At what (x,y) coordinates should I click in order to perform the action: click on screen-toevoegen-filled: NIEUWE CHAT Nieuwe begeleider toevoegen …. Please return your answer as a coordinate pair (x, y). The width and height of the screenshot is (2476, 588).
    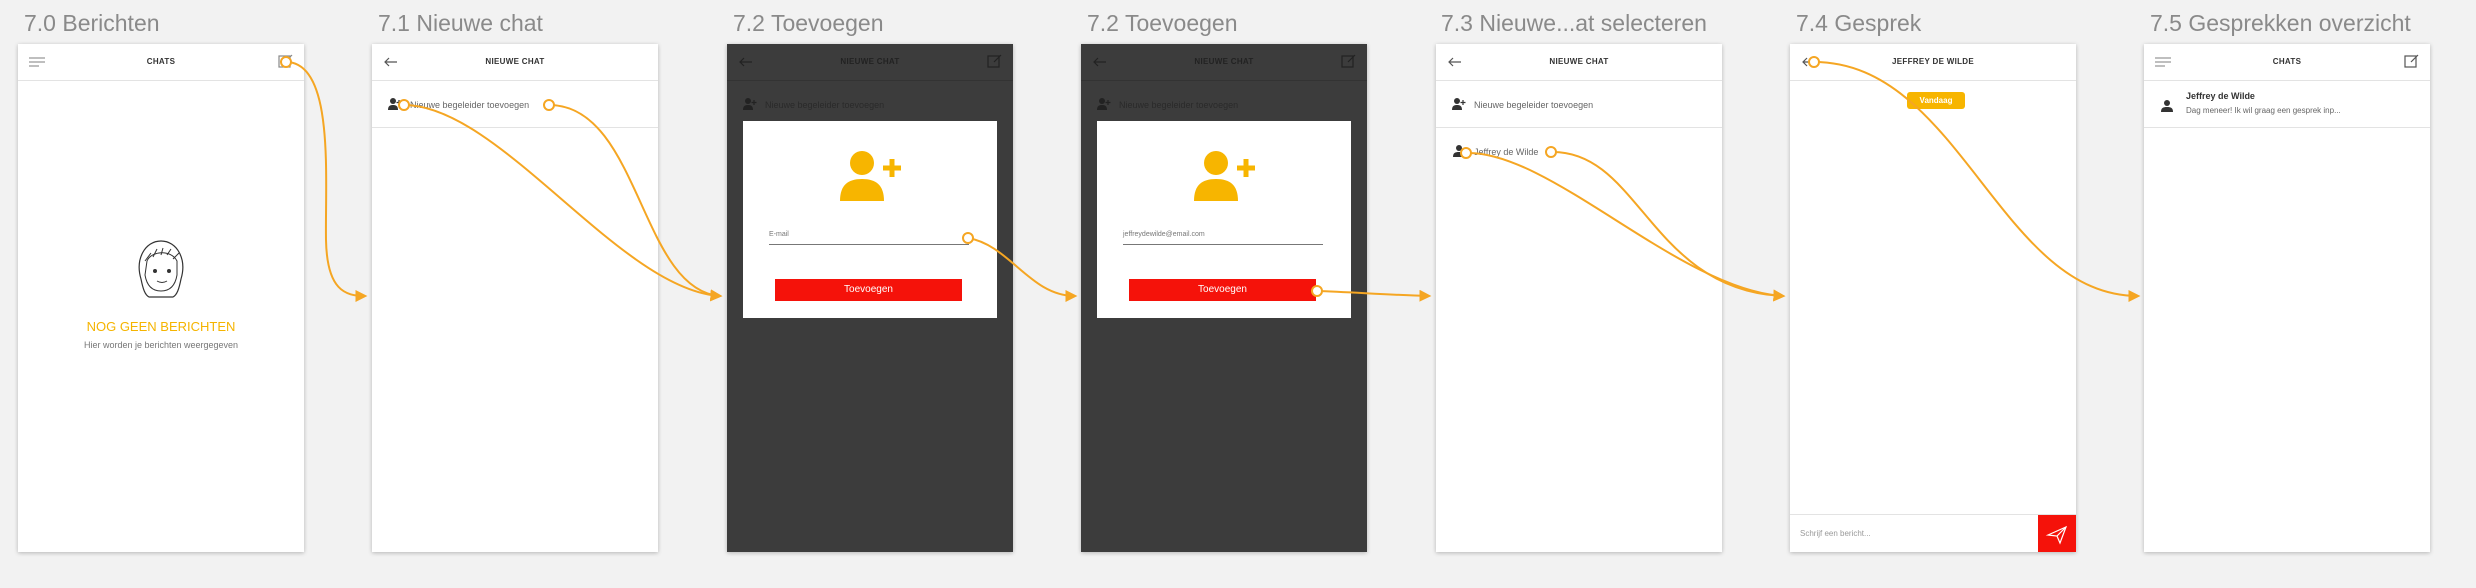
    Looking at the image, I should click on (1224, 298).